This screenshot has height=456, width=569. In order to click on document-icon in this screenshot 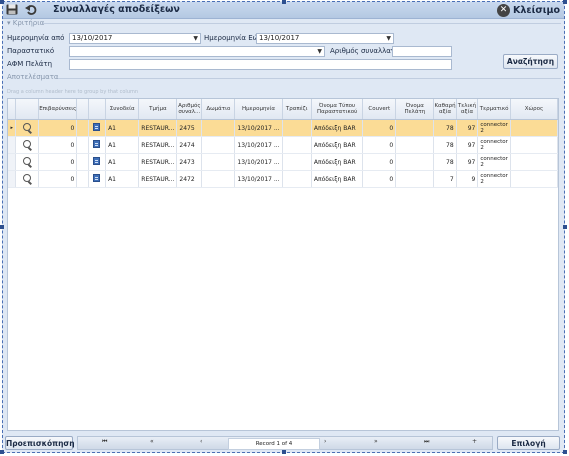, I will do `click(97, 127)`.